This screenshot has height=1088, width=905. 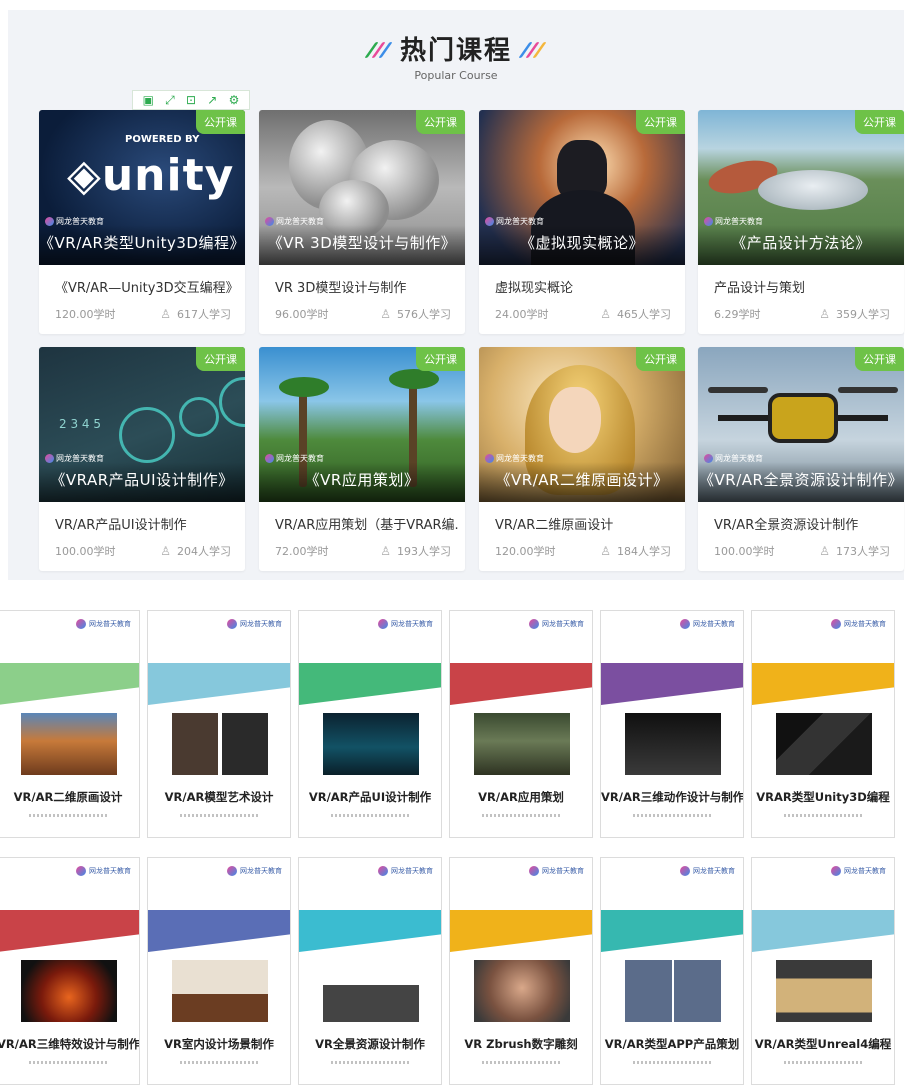 I want to click on section-title: 热门课程, so click(x=455, y=51).